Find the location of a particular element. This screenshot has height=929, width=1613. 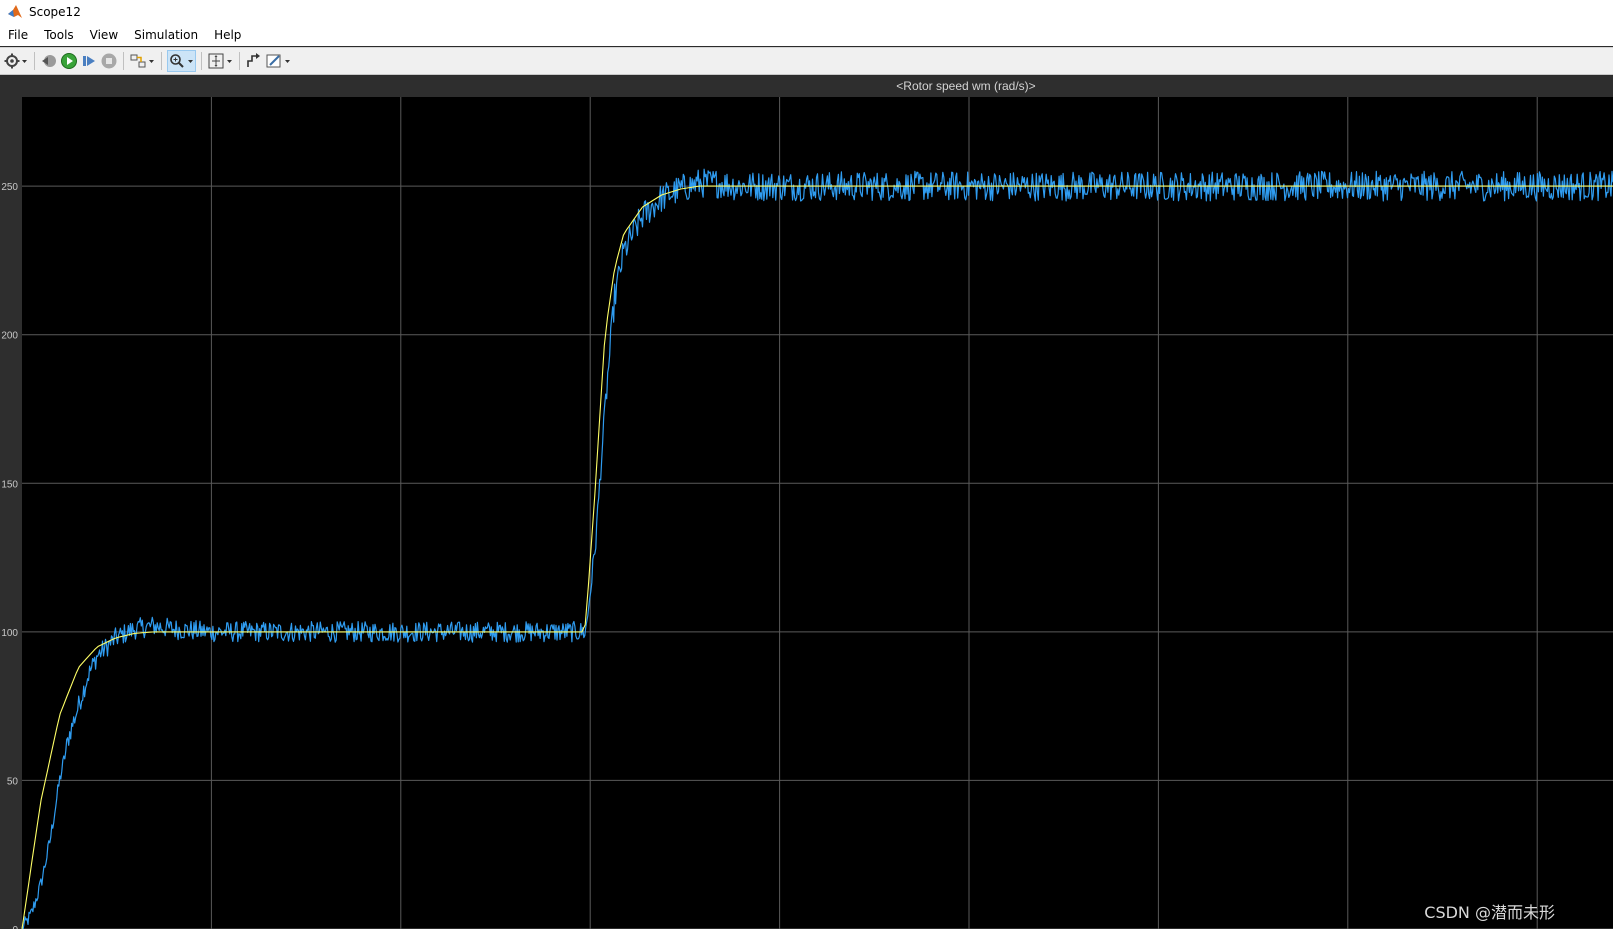

y-tick-label: 100 is located at coordinates (9, 633).